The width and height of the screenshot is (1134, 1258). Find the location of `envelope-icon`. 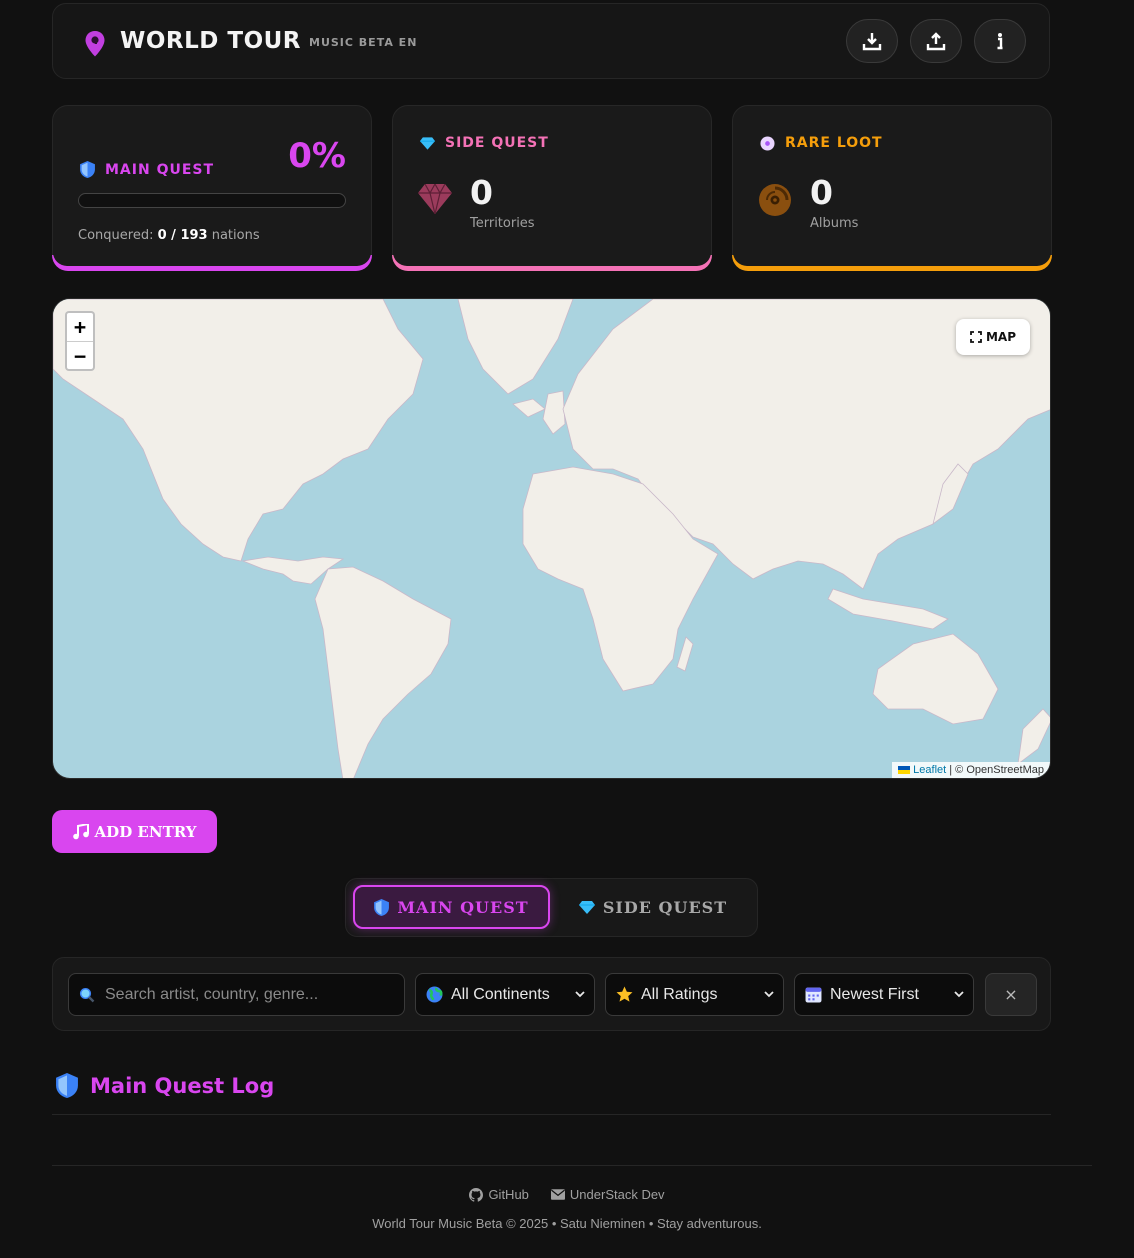

envelope-icon is located at coordinates (557, 1194).